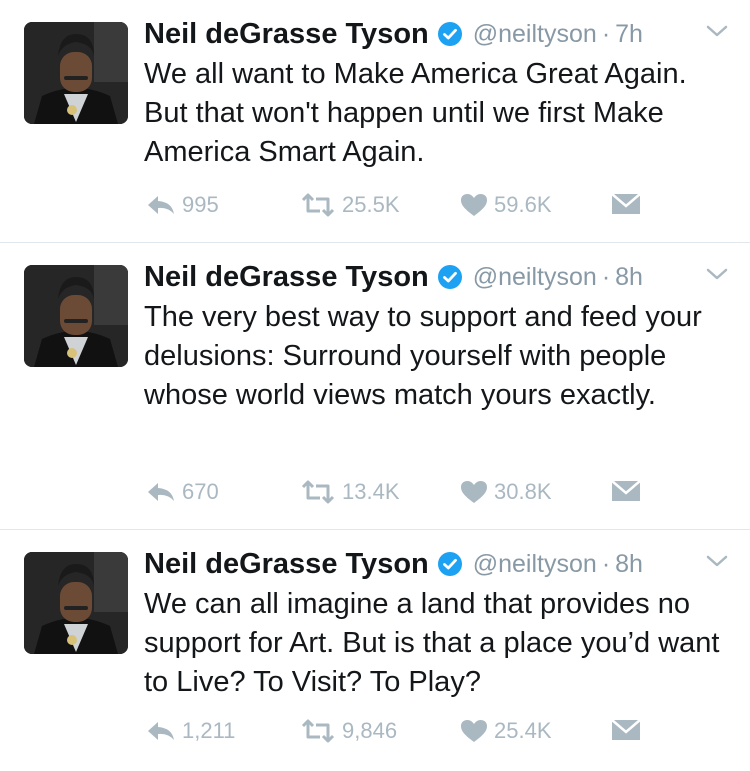 This screenshot has height=771, width=750. Describe the element at coordinates (523, 491) in the screenshot. I see `like-count: 30.8K` at that location.